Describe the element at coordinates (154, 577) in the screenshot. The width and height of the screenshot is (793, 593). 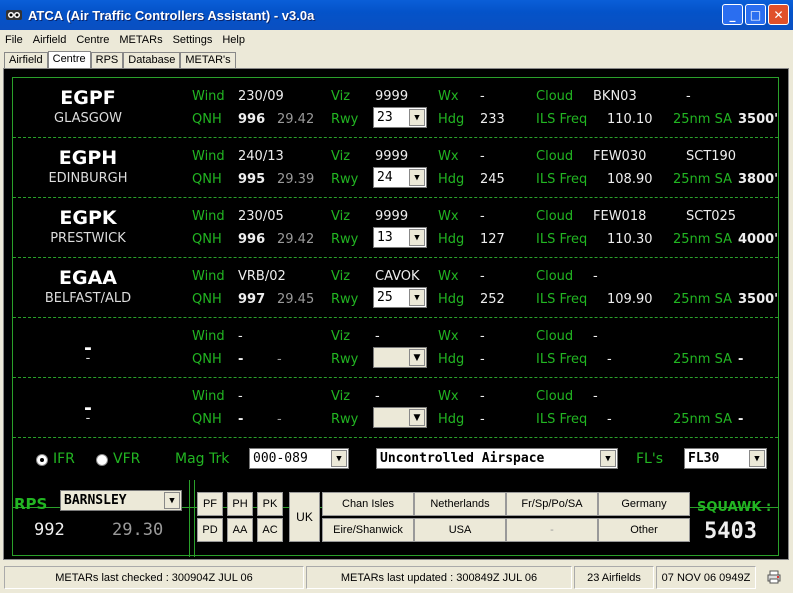
I see `status-last-checked: METARs last checked : 300904Z JUL 06` at that location.